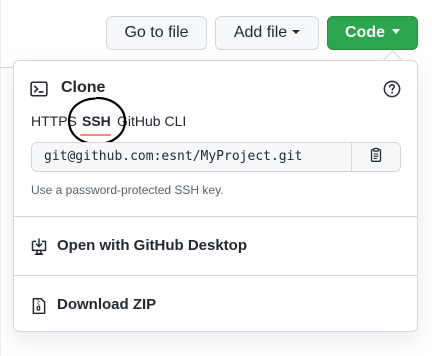 This screenshot has width=432, height=356. I want to click on clone-url-field, so click(216, 157).